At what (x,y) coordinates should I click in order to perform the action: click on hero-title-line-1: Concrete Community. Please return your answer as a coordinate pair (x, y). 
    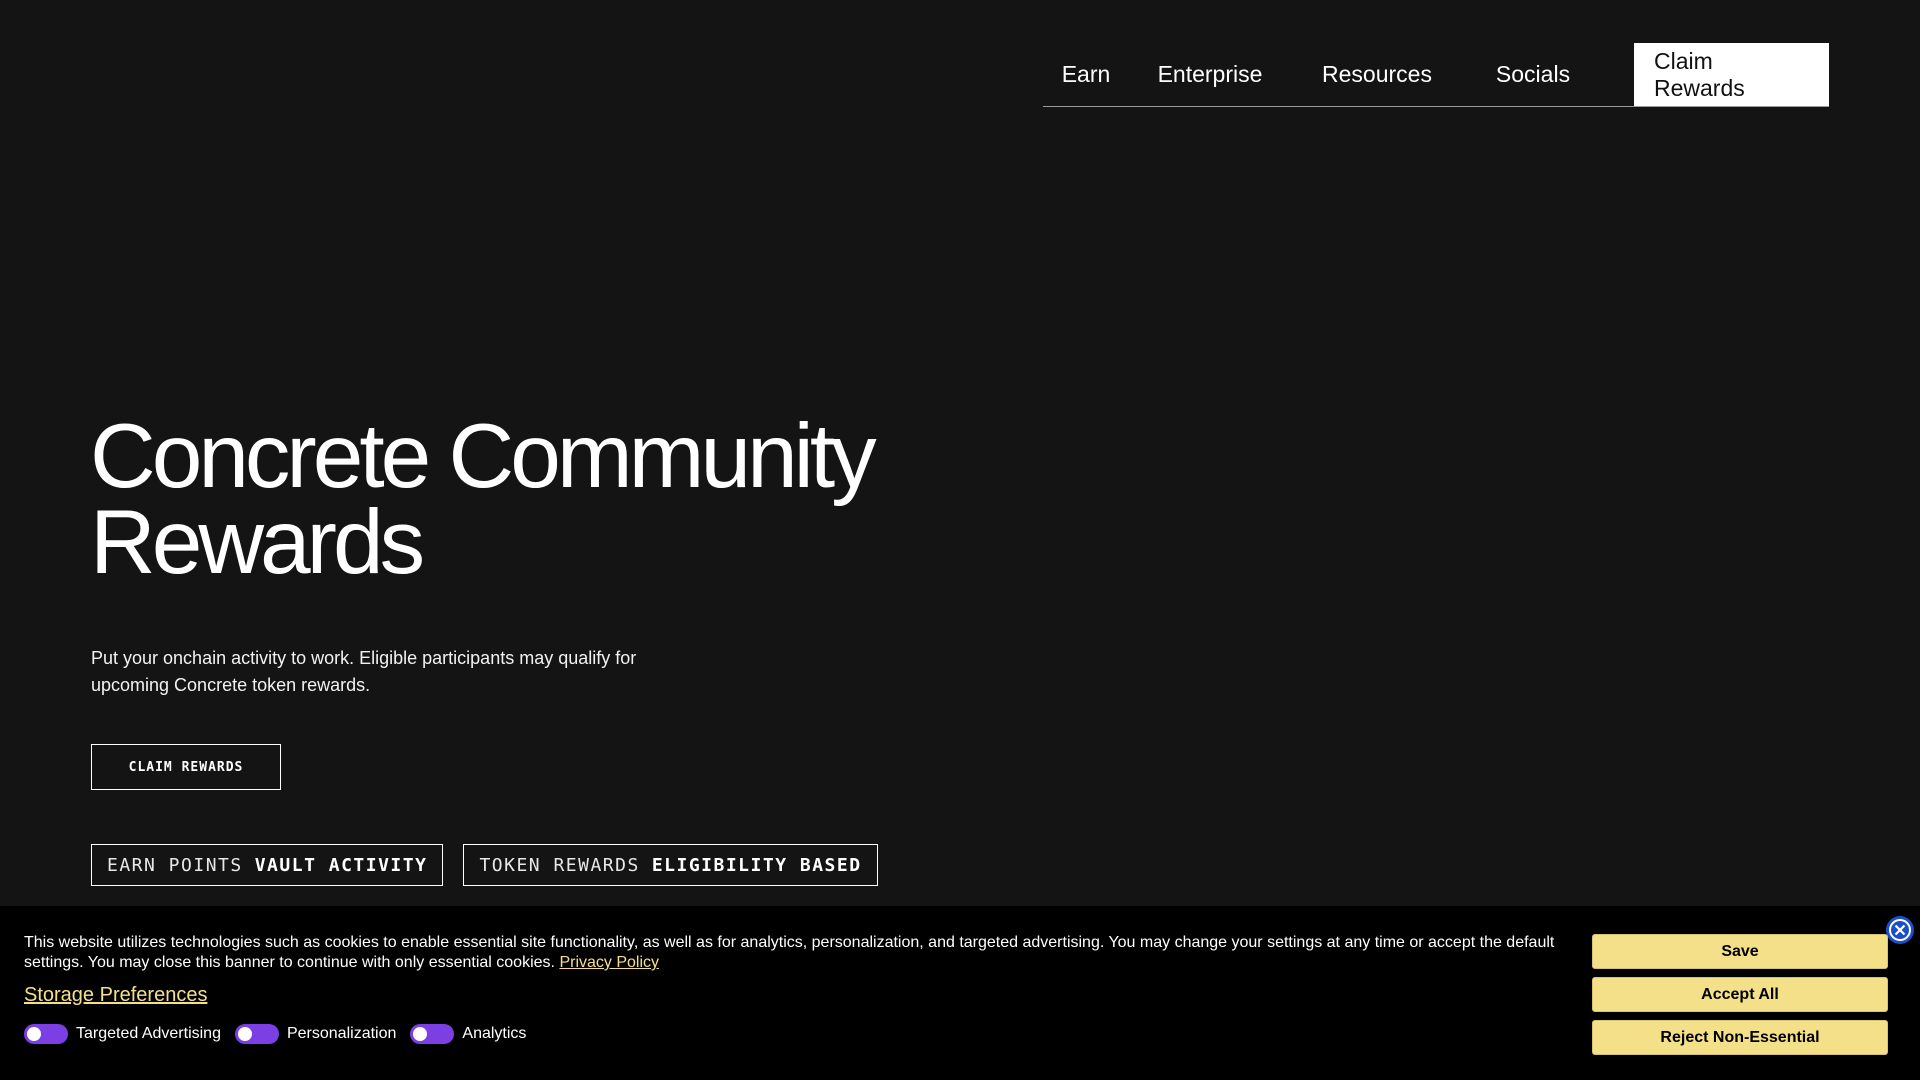
    Looking at the image, I should click on (483, 456).